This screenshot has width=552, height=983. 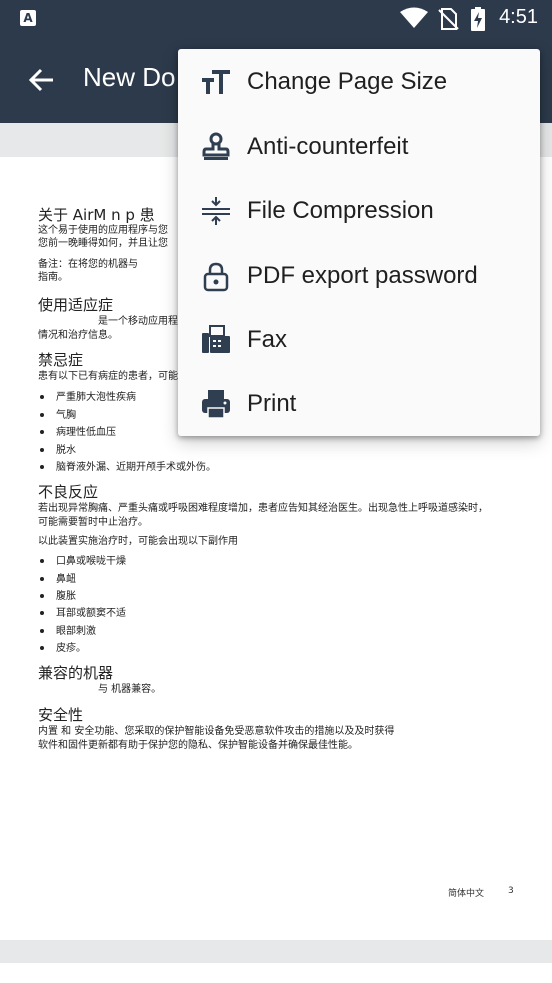 I want to click on security-text-2: 软件和固件更新都有助于保护您的隐私、保护智能设备并确保最佳性能。, so click(x=198, y=745).